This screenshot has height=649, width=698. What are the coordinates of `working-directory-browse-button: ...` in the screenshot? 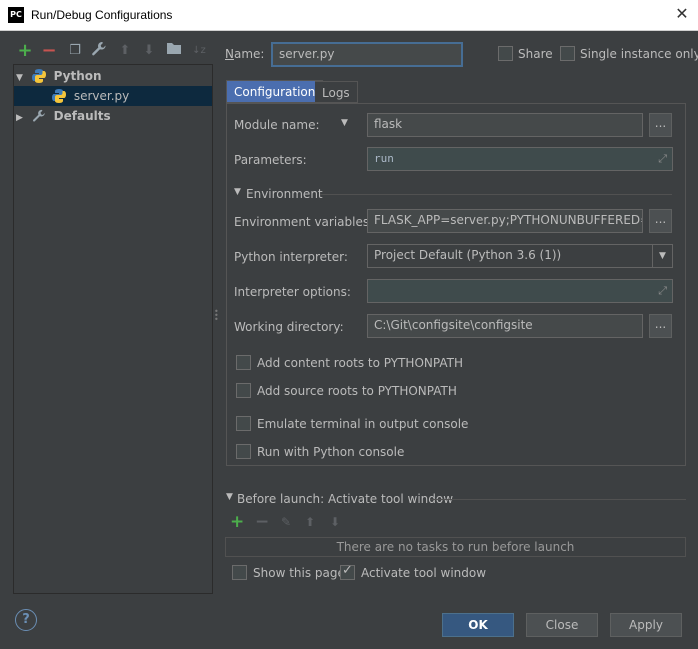 It's located at (660, 326).